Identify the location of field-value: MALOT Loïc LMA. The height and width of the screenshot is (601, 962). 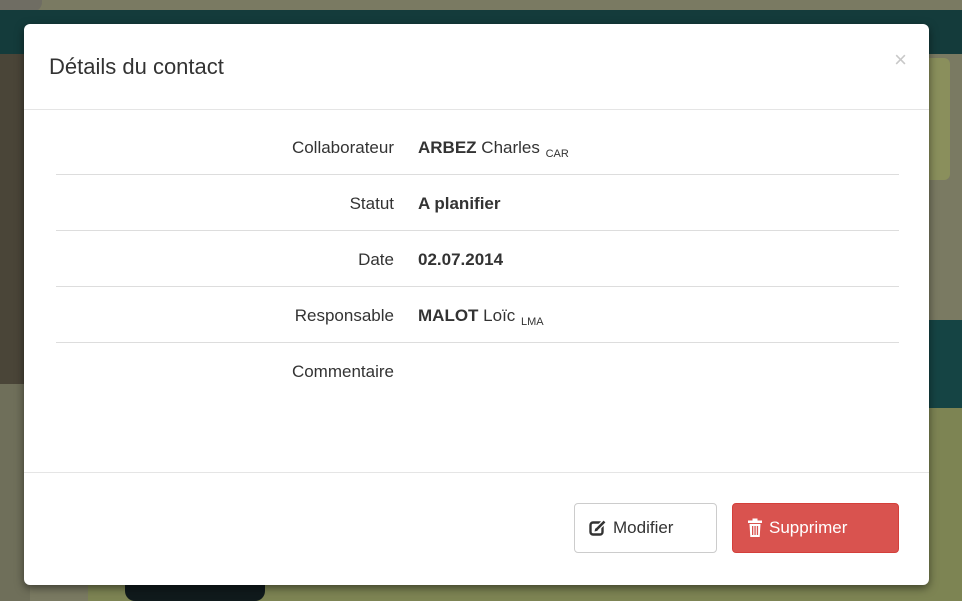
(481, 319).